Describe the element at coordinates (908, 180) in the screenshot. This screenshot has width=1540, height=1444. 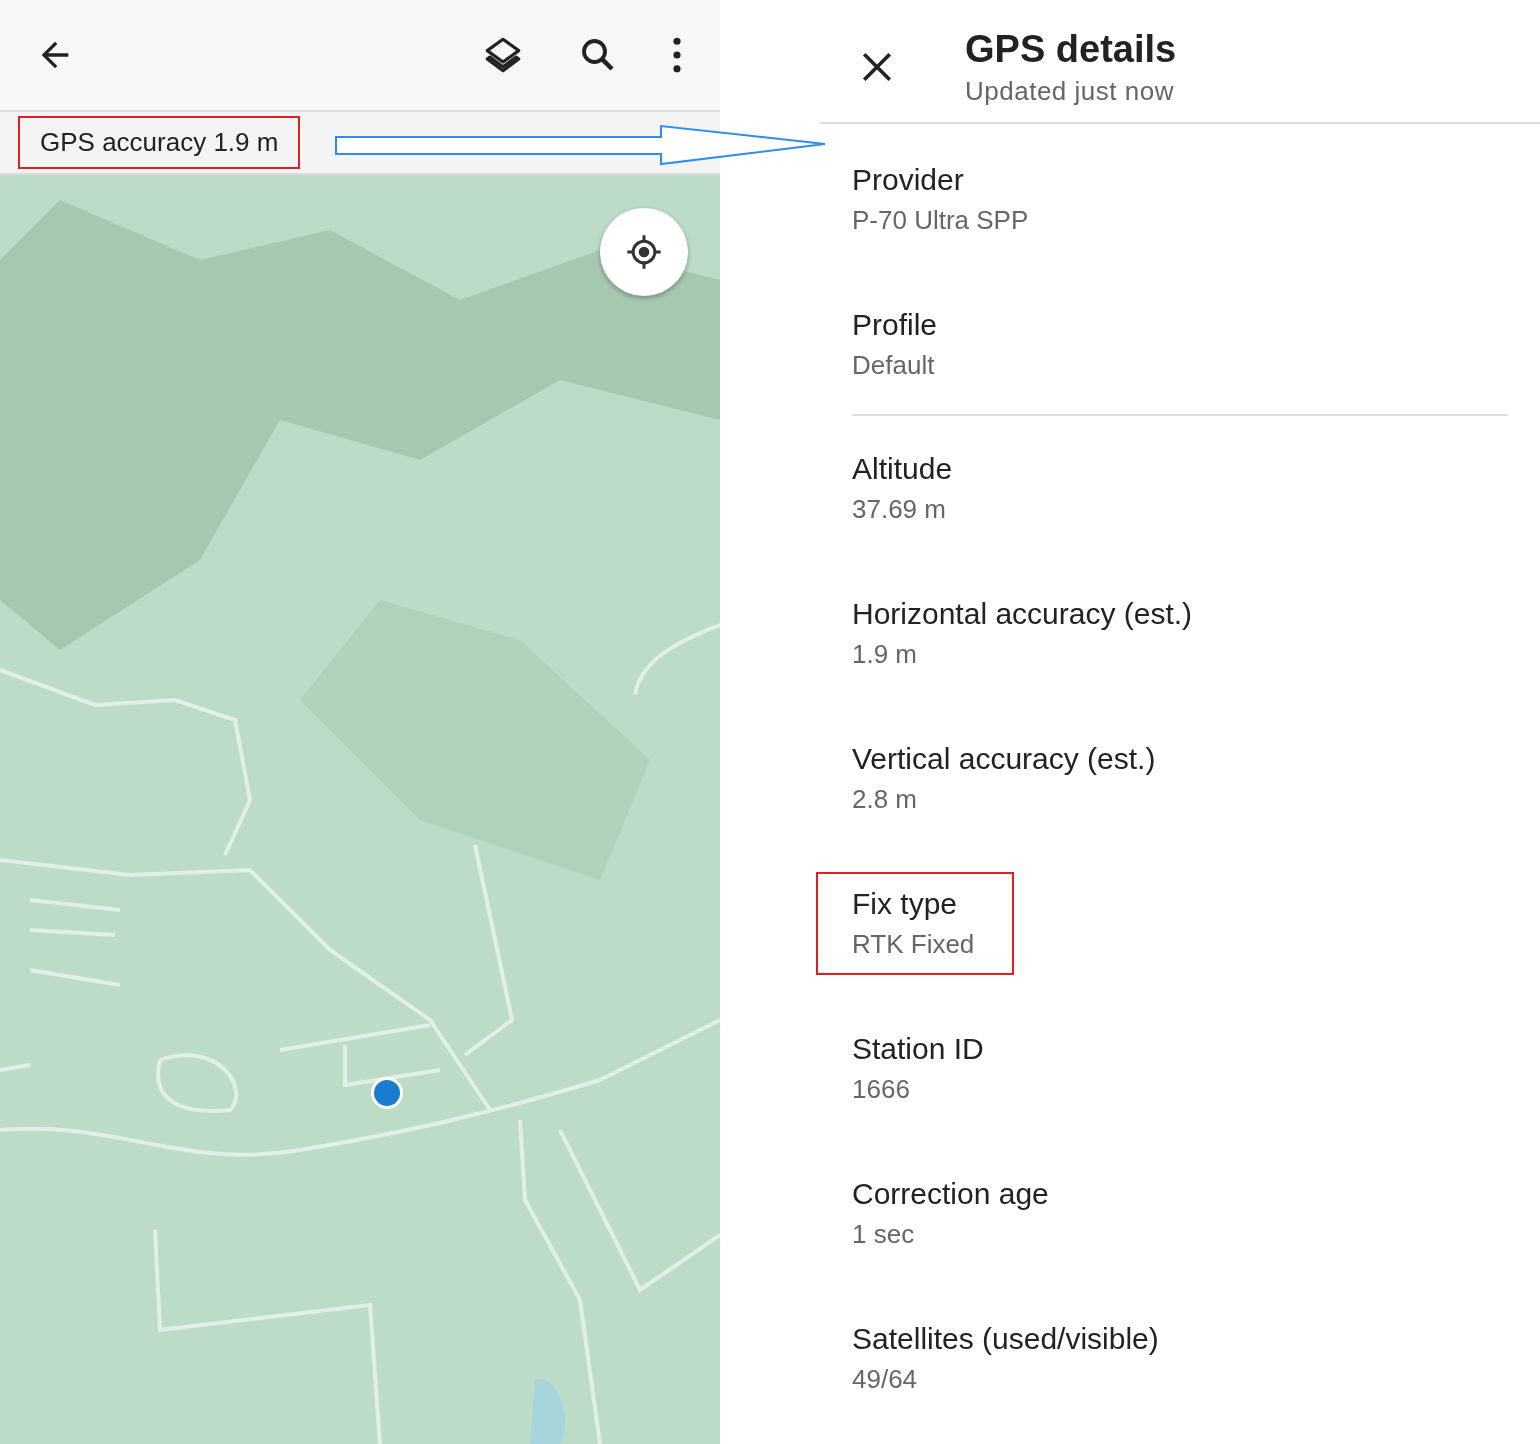
I see `detail-label: Provider` at that location.